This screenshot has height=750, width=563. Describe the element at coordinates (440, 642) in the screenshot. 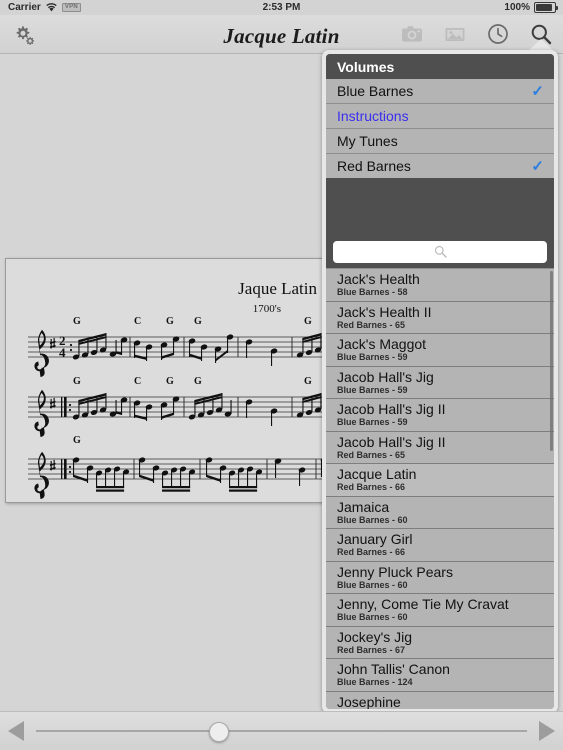

I see `list-item: Jockey's Jig Red Barnes - 67` at that location.